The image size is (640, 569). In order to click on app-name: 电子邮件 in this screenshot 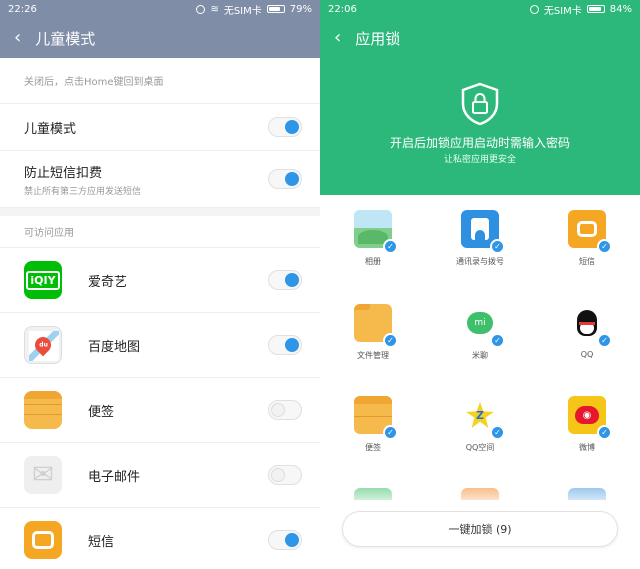, I will do `click(114, 477)`.